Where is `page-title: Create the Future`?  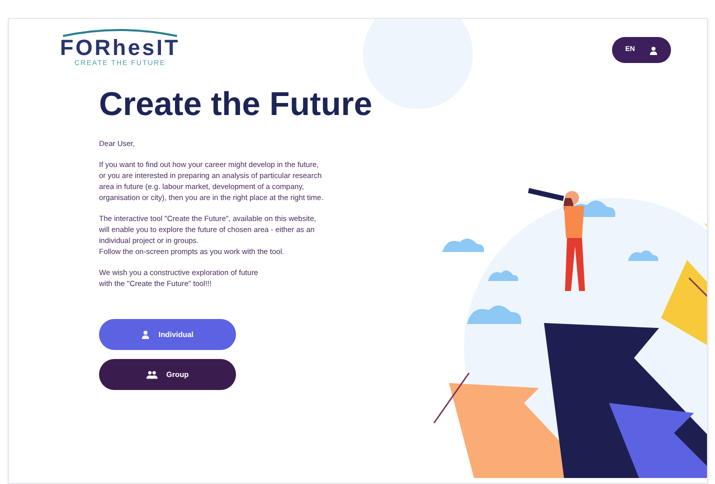
page-title: Create the Future is located at coordinates (236, 104).